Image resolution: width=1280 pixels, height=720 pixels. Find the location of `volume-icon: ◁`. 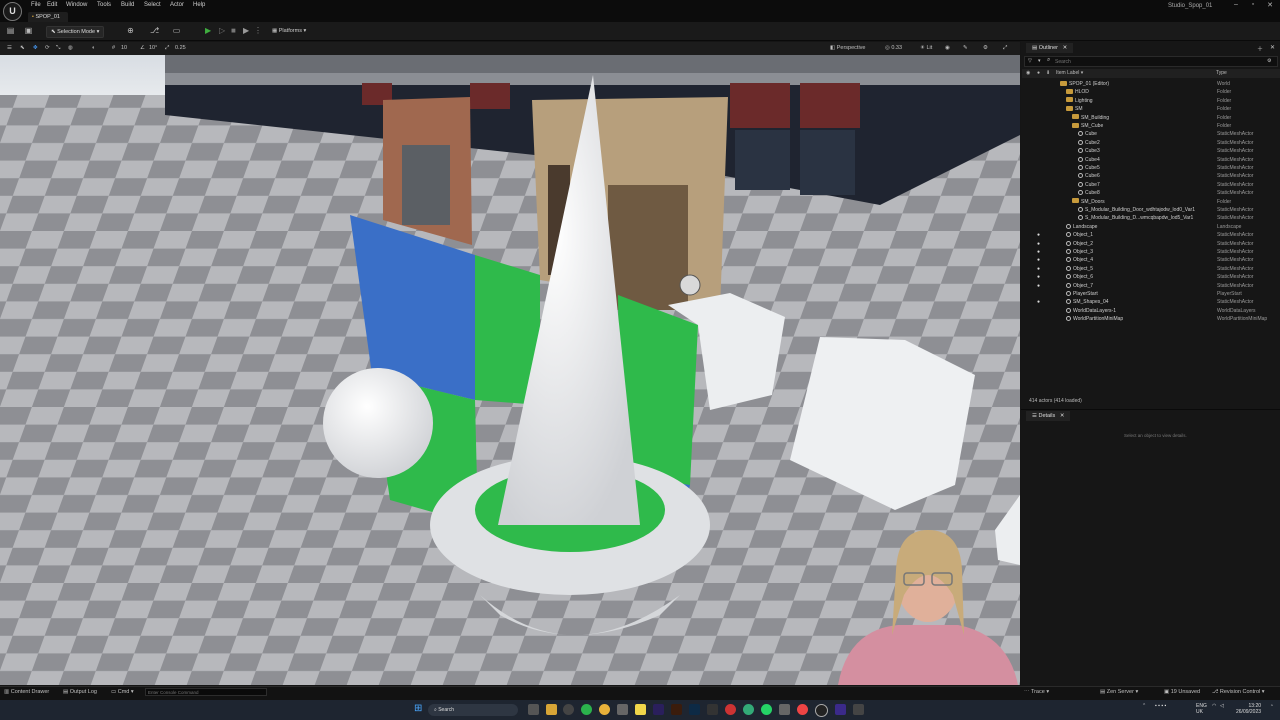

volume-icon: ◁ is located at coordinates (1222, 706).